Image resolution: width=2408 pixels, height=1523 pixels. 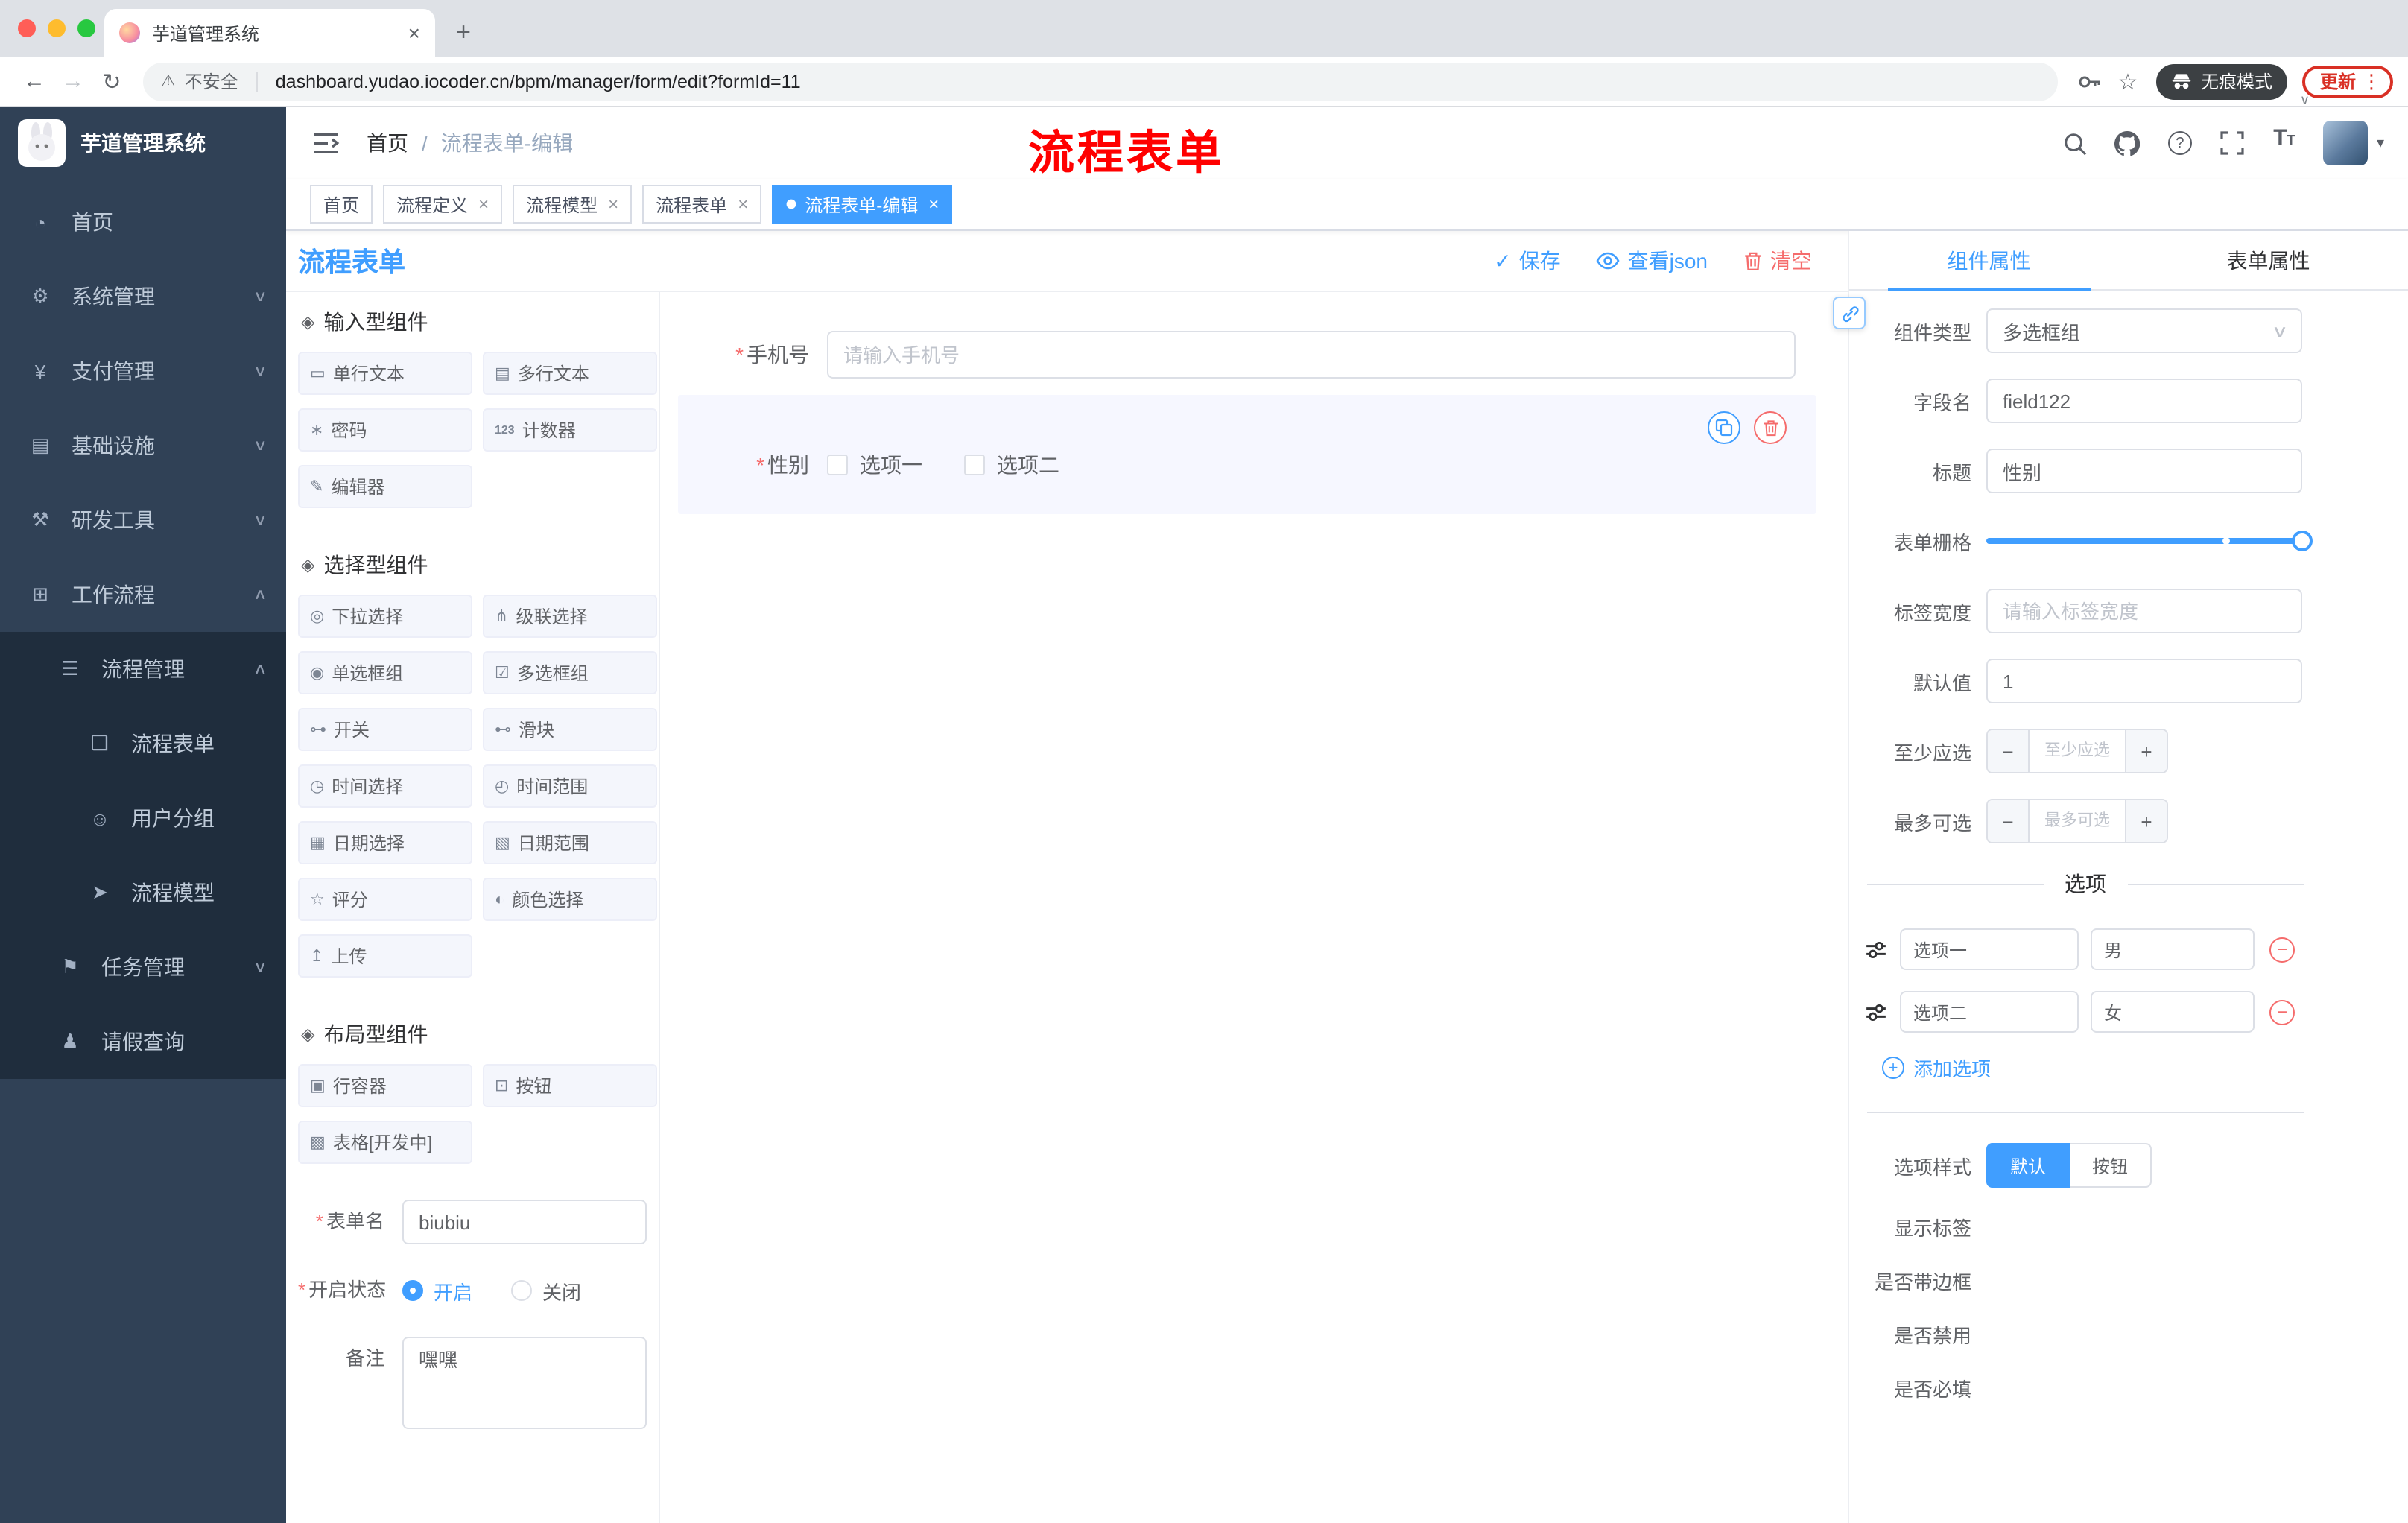 I want to click on field-name-input, so click(x=2144, y=401).